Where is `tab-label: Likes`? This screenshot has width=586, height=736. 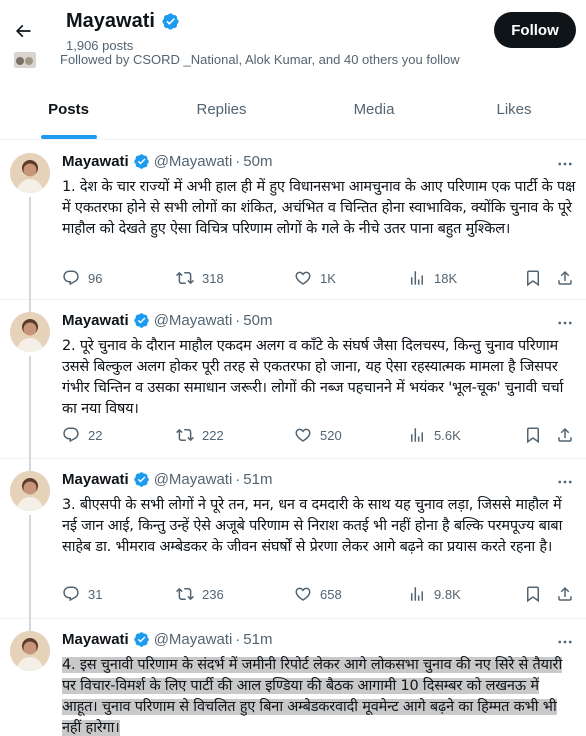
tab-label: Likes is located at coordinates (514, 109).